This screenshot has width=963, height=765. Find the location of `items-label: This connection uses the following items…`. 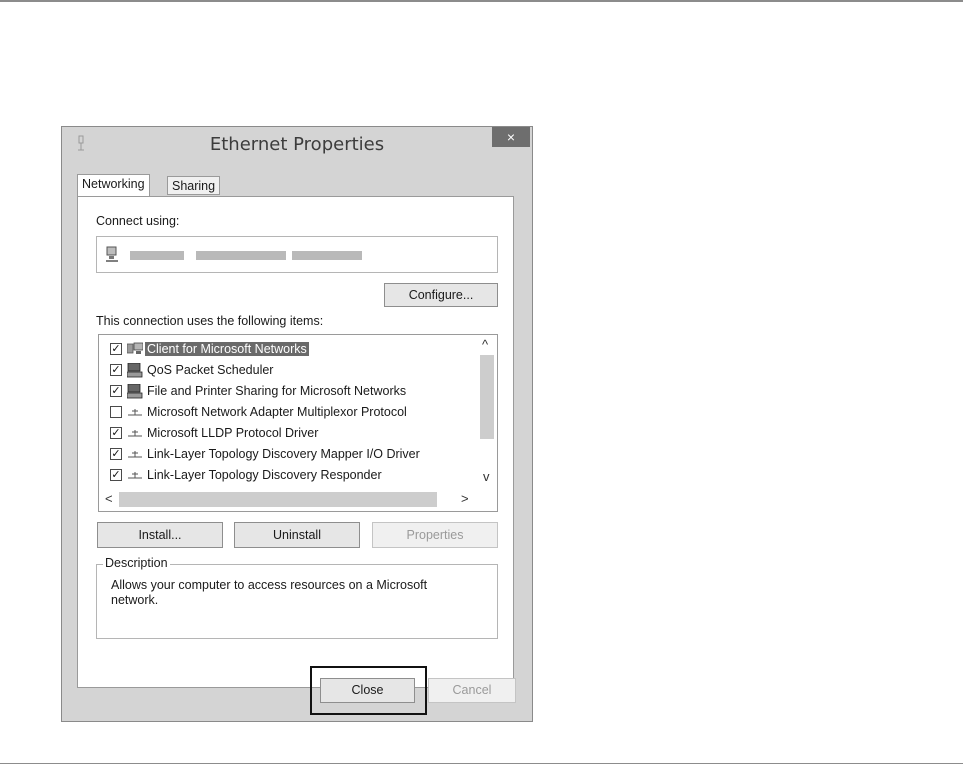

items-label: This connection uses the following items… is located at coordinates (210, 321).